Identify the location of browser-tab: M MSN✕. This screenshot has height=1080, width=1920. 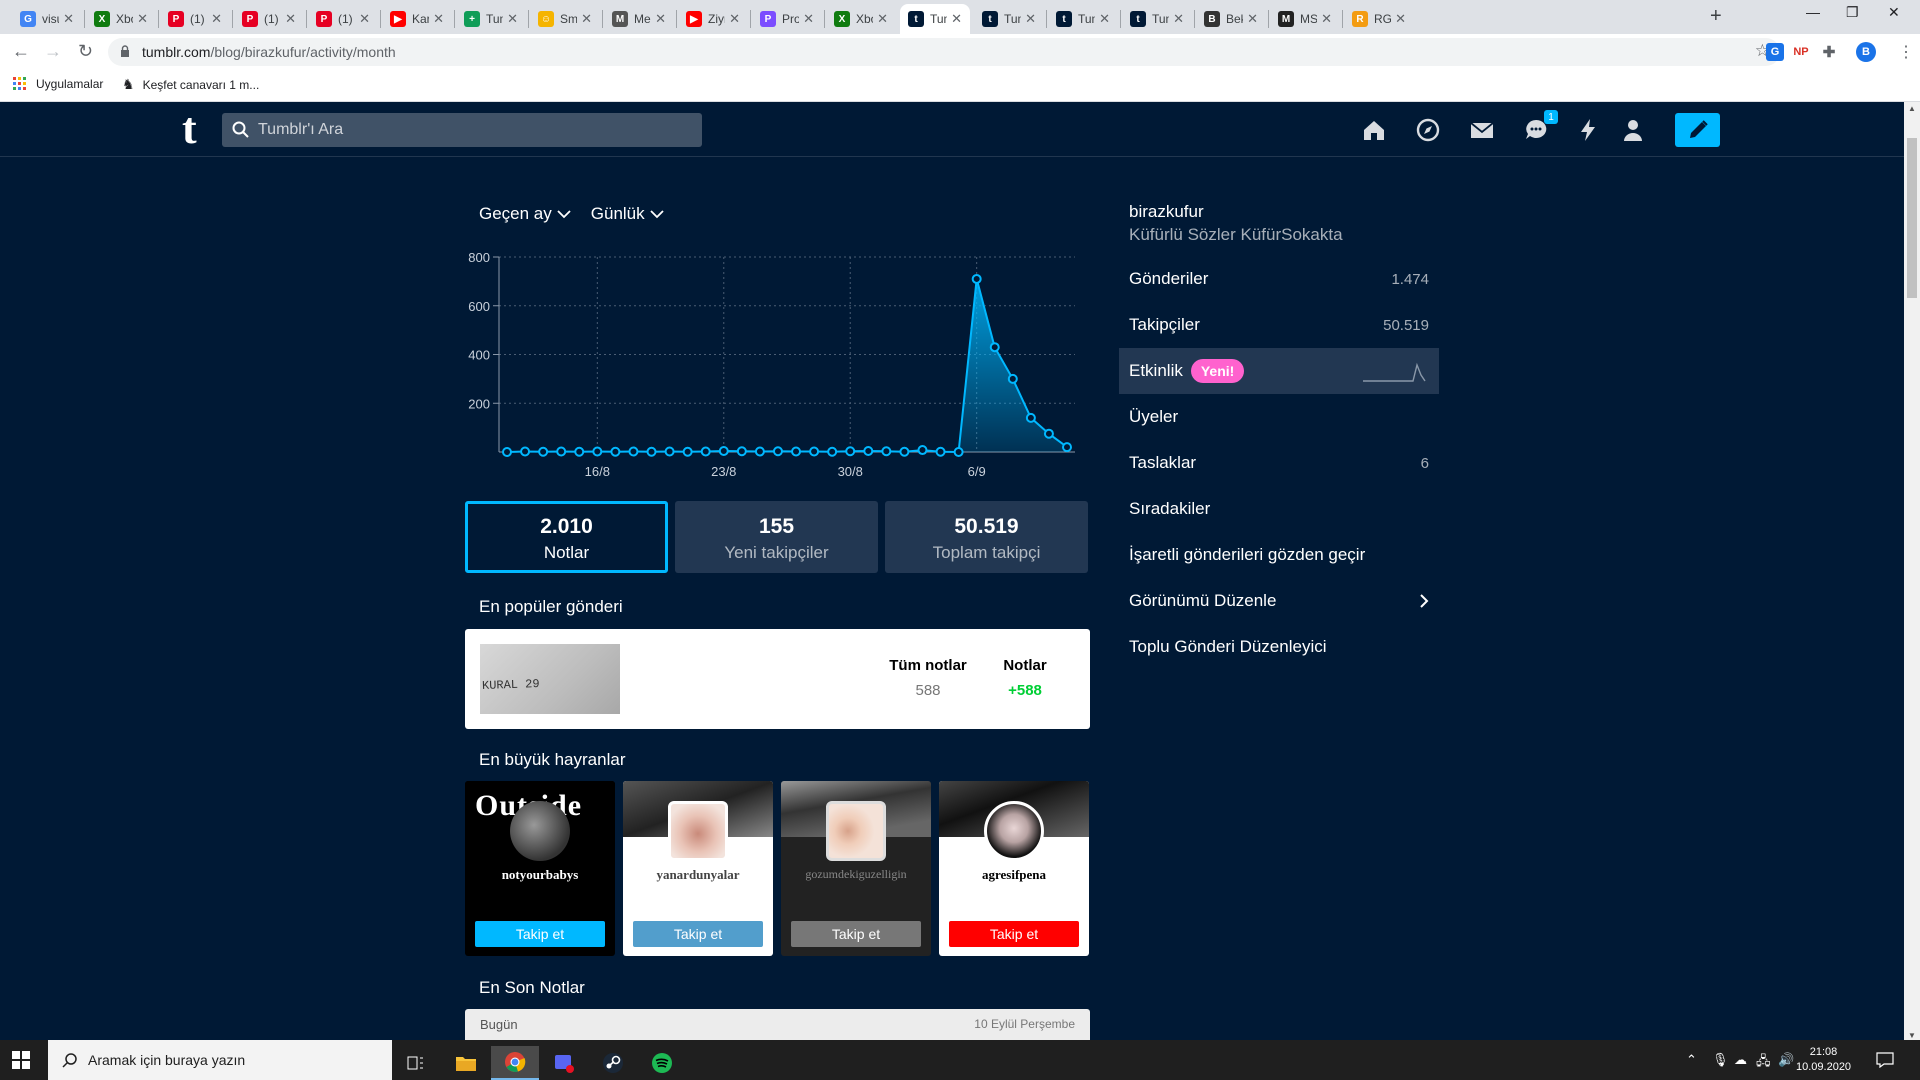
(1305, 19).